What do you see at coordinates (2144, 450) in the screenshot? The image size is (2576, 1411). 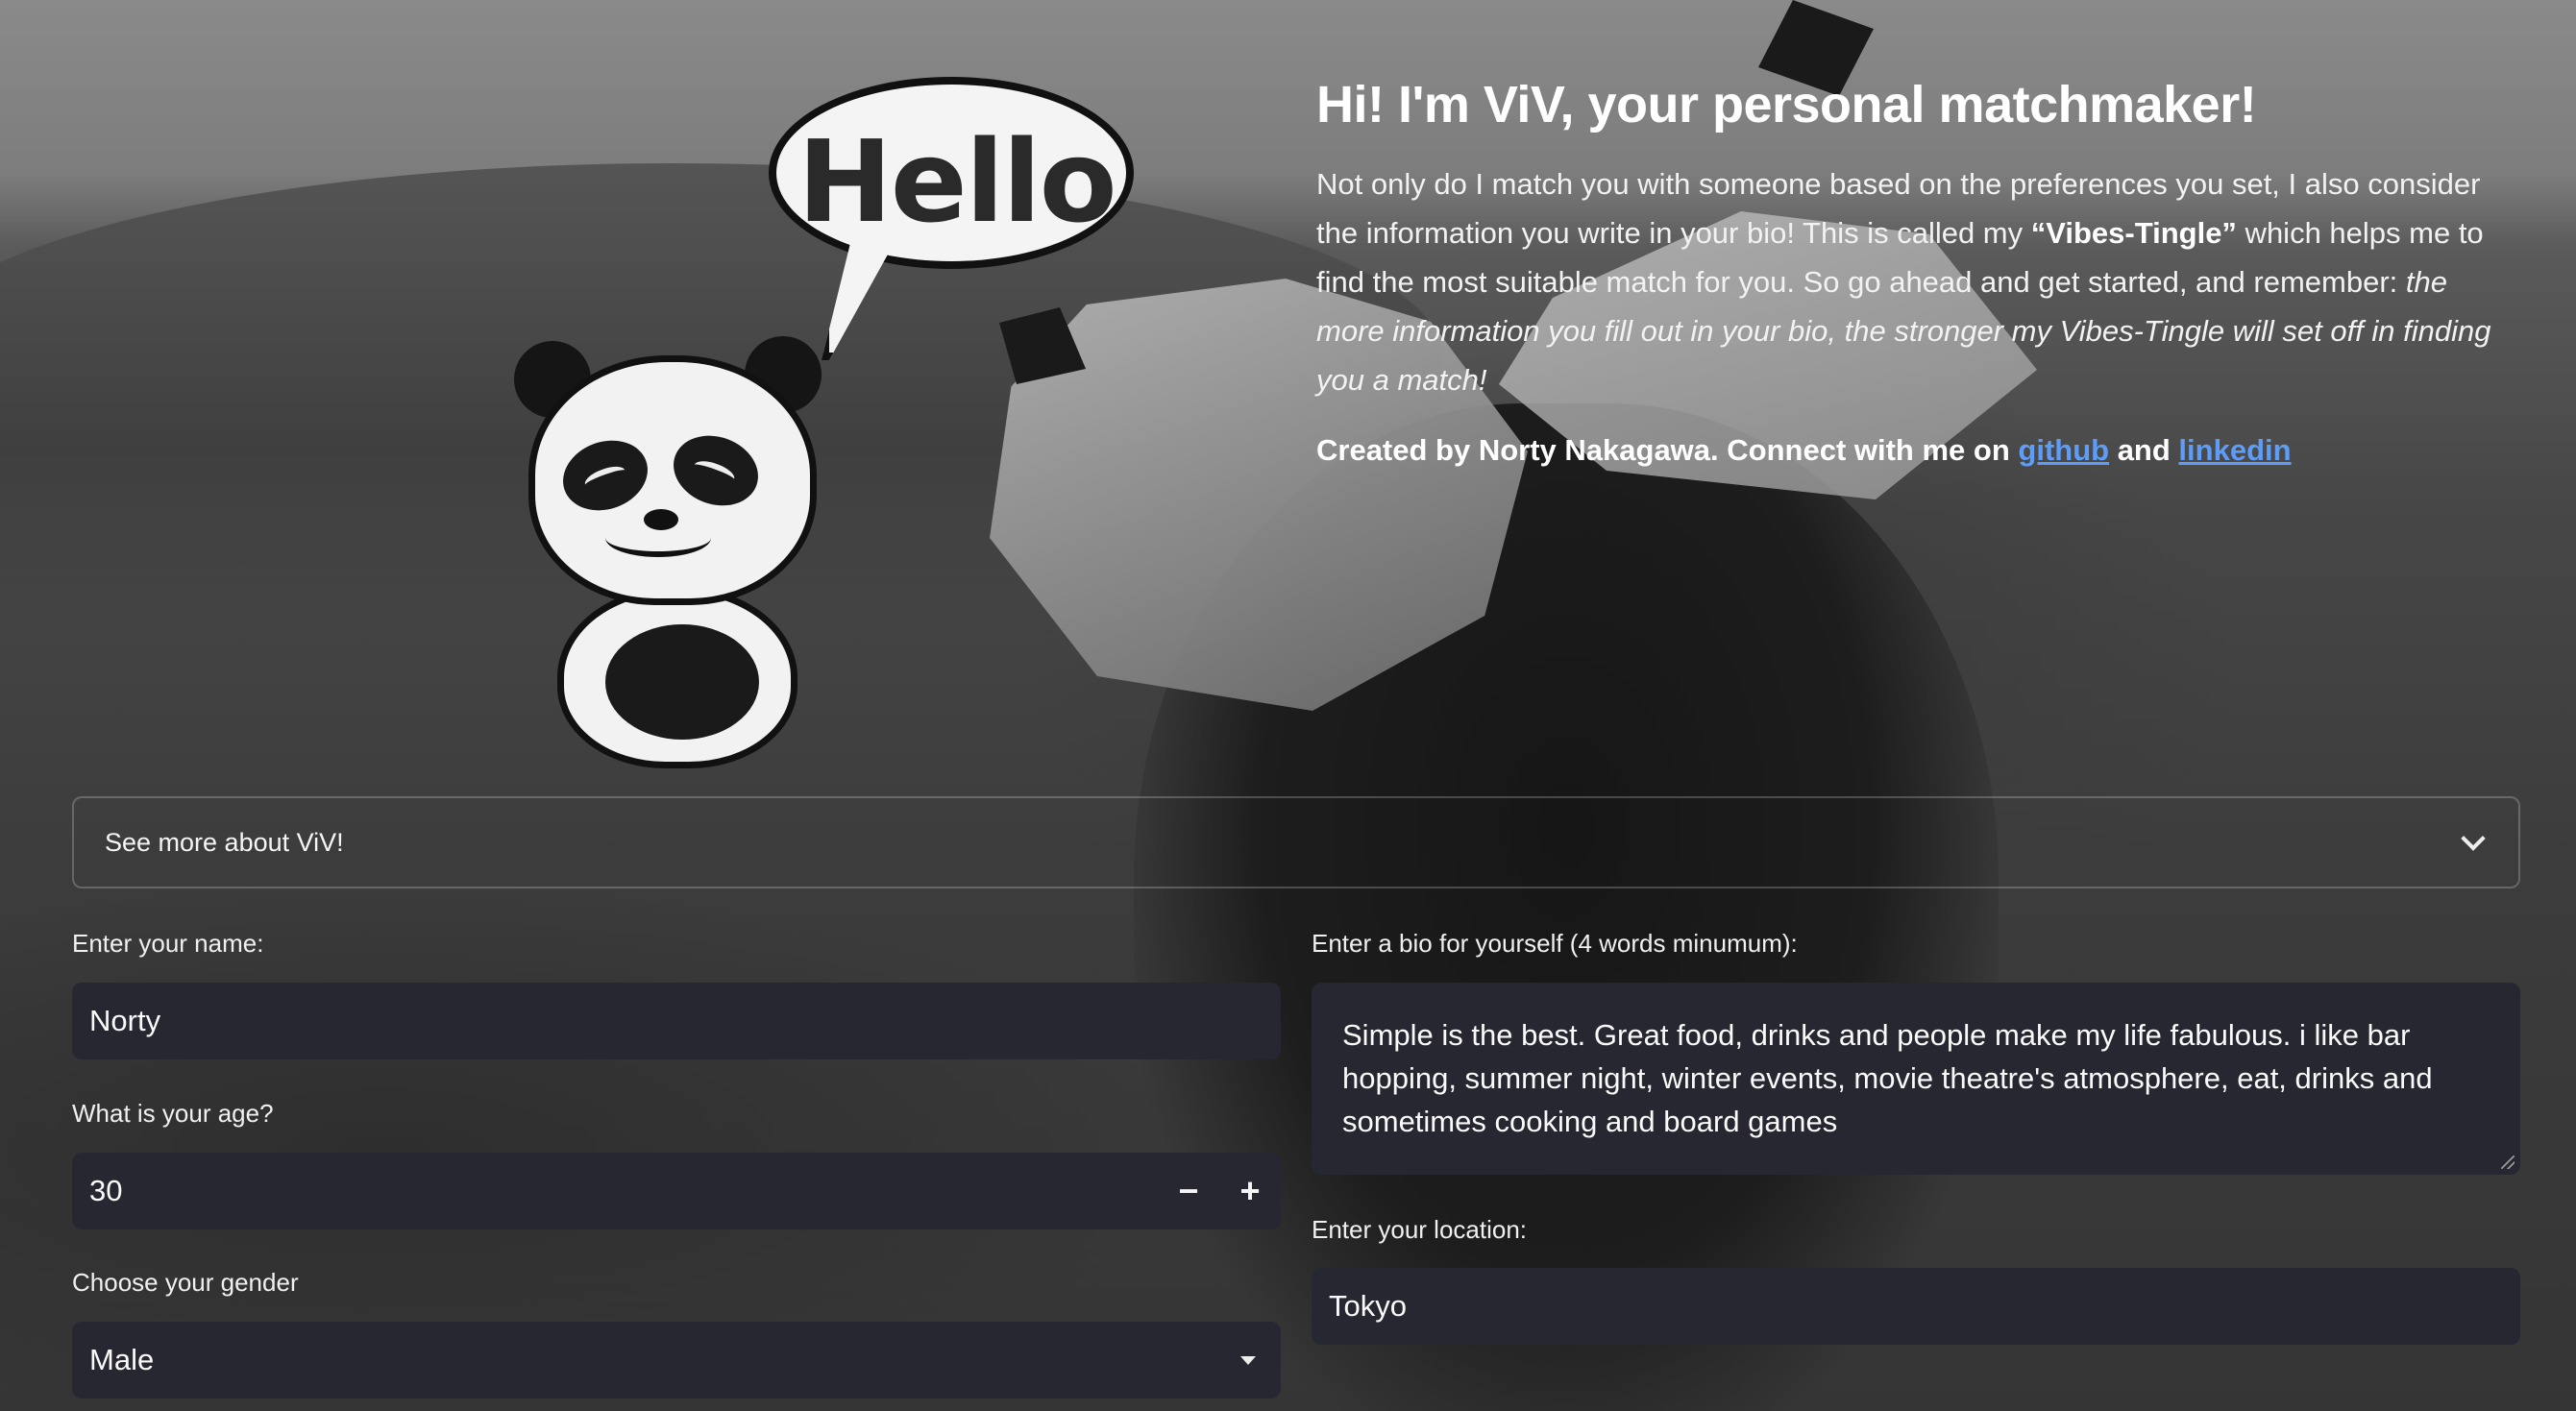 I see `credit-text: and` at bounding box center [2144, 450].